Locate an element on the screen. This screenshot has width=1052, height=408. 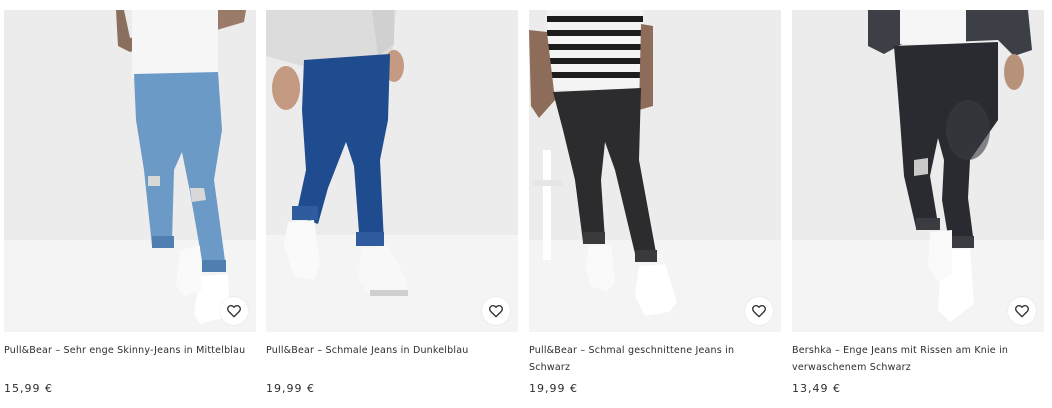
product-price: 15,99 € is located at coordinates (28, 388).